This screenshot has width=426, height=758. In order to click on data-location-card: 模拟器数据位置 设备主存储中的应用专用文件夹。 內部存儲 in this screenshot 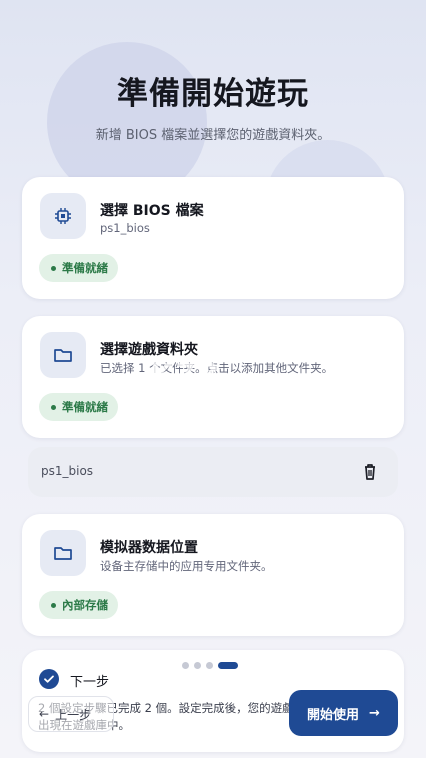, I will do `click(213, 575)`.